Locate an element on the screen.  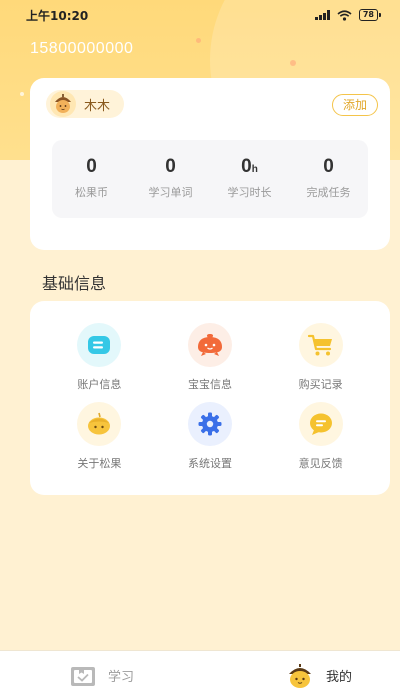
baby-icon is located at coordinates (209, 345).